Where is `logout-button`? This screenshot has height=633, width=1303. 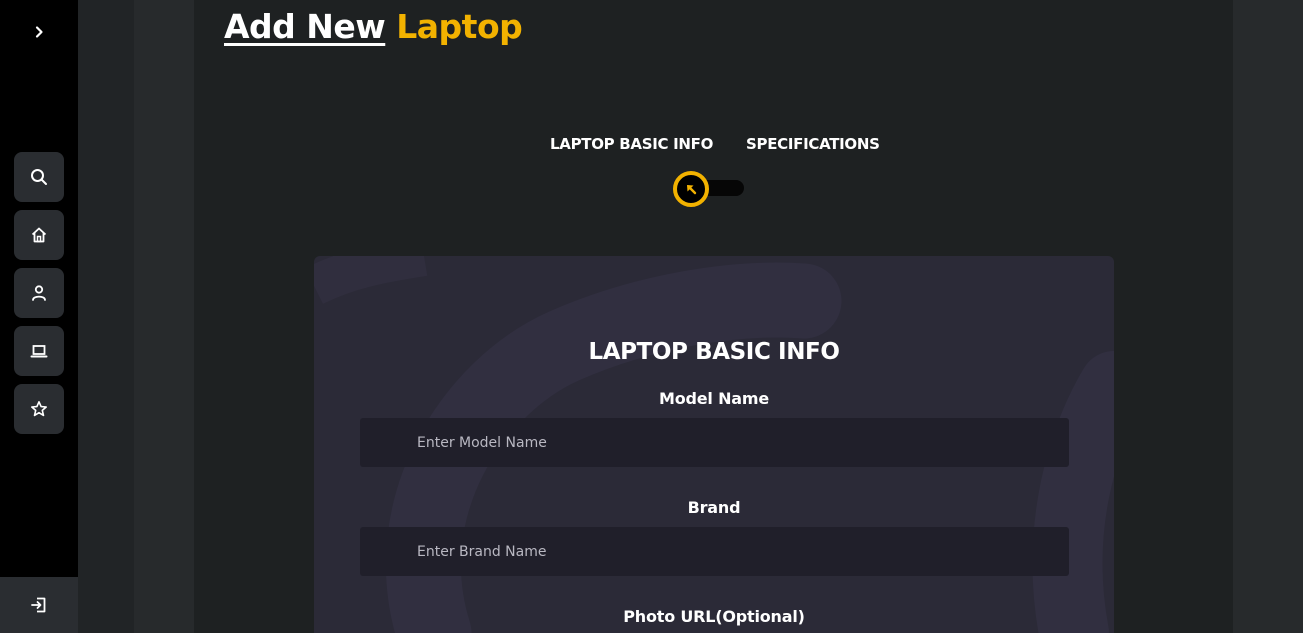 logout-button is located at coordinates (39, 605).